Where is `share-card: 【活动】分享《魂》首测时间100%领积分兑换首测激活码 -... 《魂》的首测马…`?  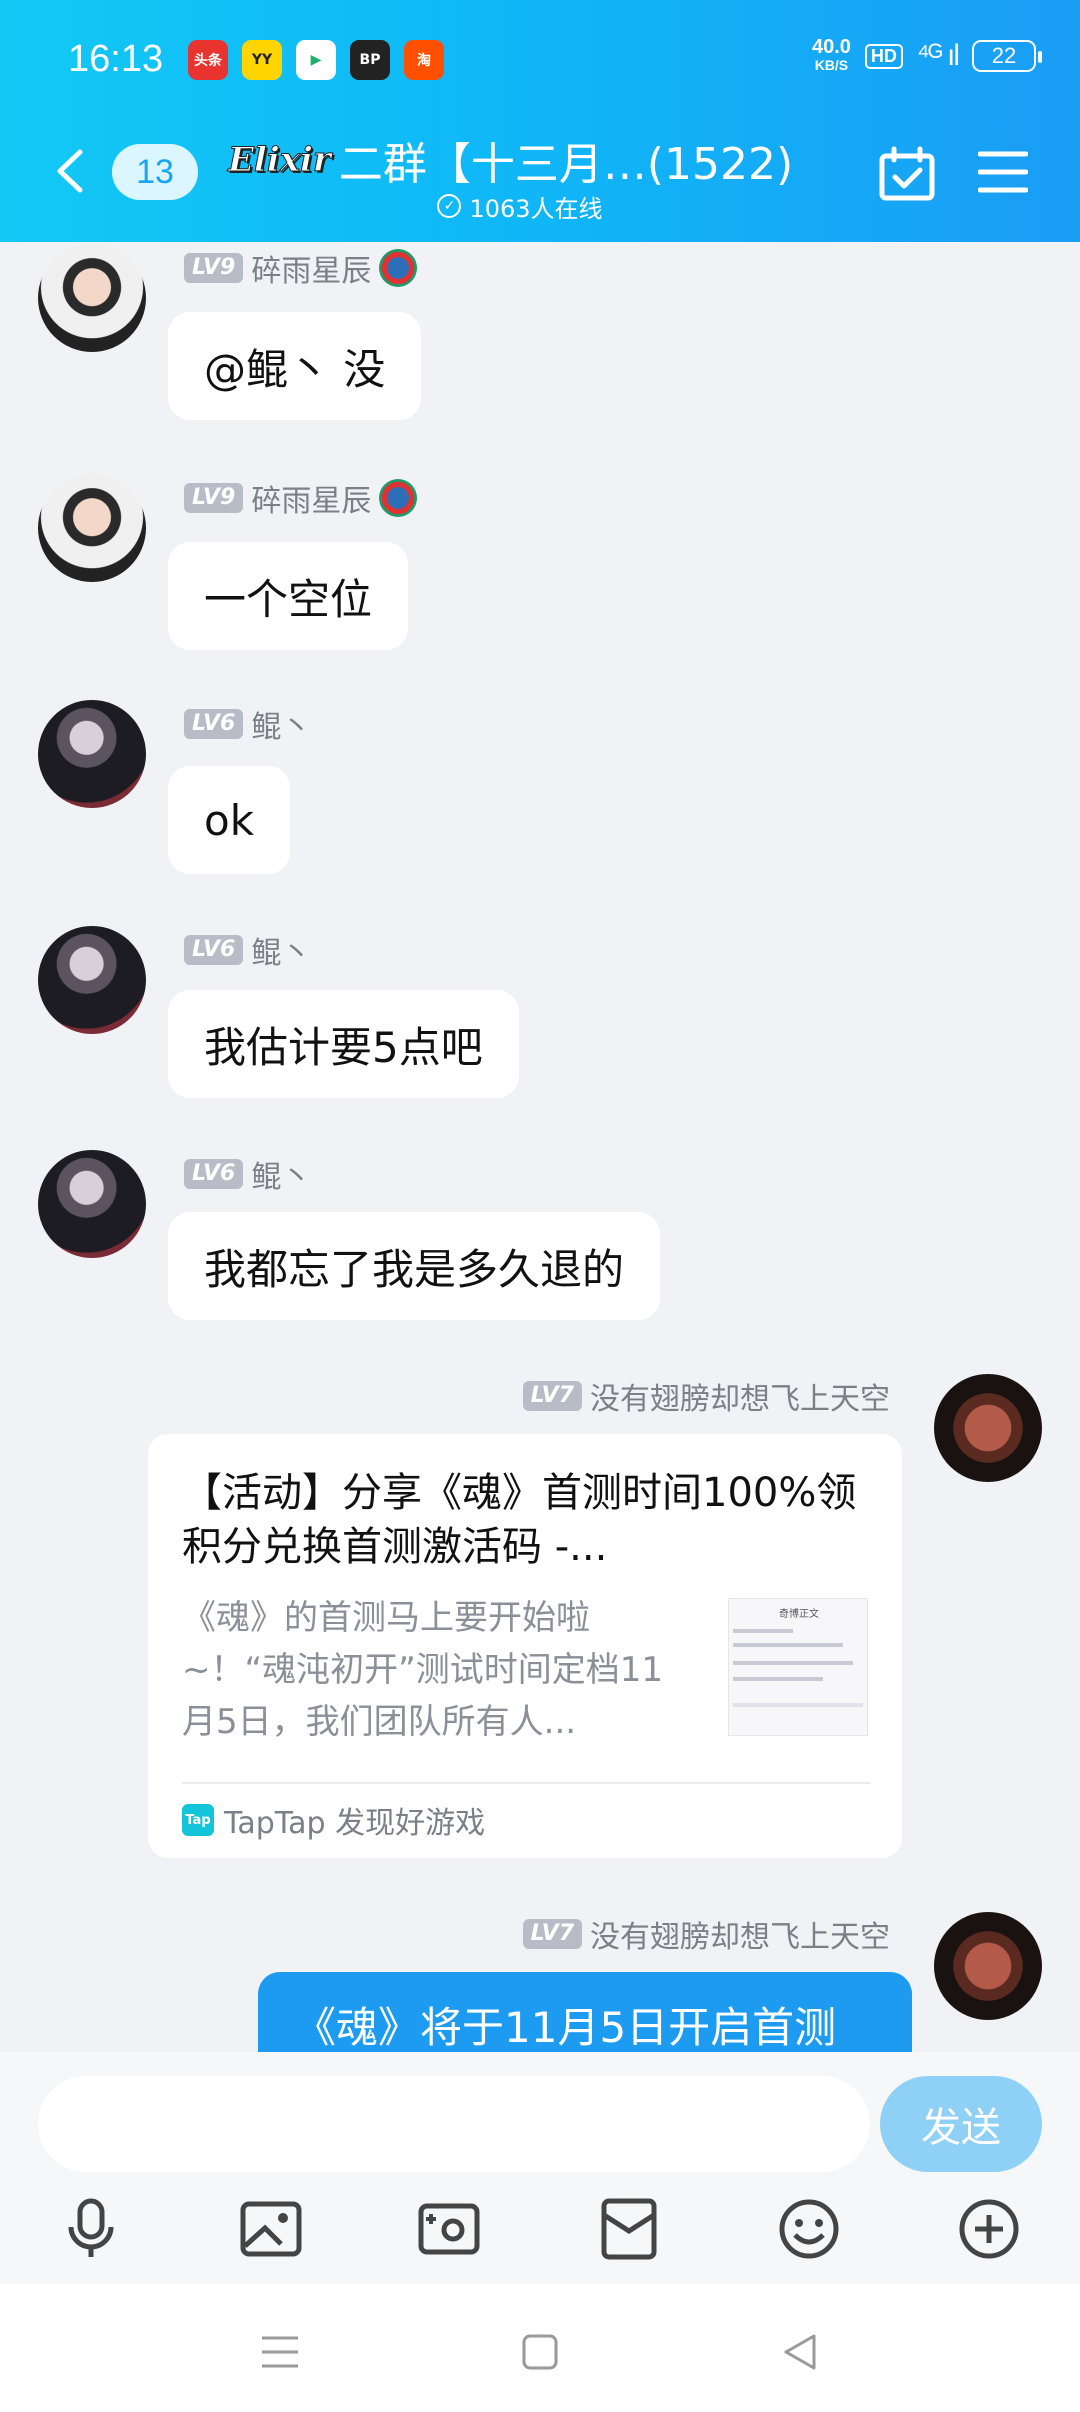
share-card: 【活动】分享《魂》首测时间100%领积分兑换首测激活码 -... 《魂》的首测马… is located at coordinates (525, 1646).